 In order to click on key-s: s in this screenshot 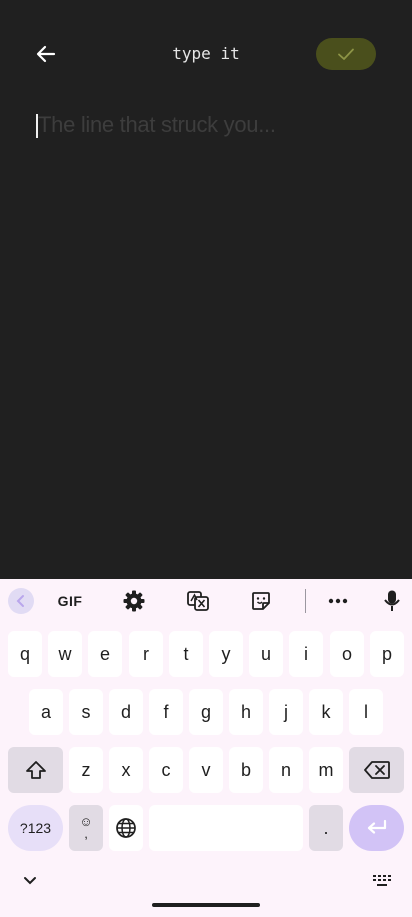, I will do `click(86, 712)`.